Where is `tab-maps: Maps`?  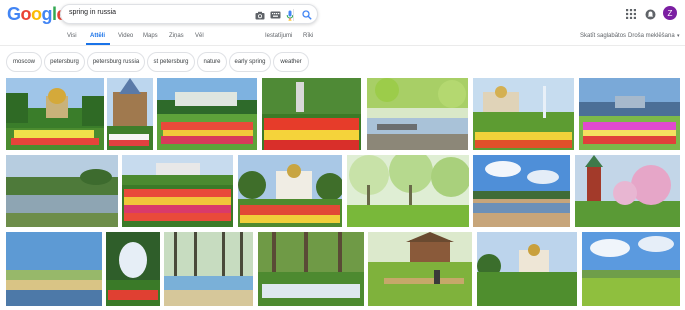 tab-maps: Maps is located at coordinates (150, 36).